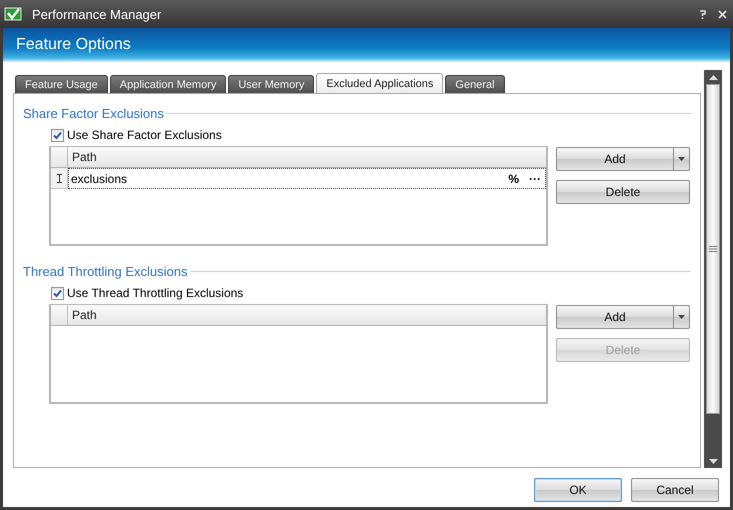 The height and width of the screenshot is (510, 733). I want to click on cell-marker: ···, so click(535, 179).